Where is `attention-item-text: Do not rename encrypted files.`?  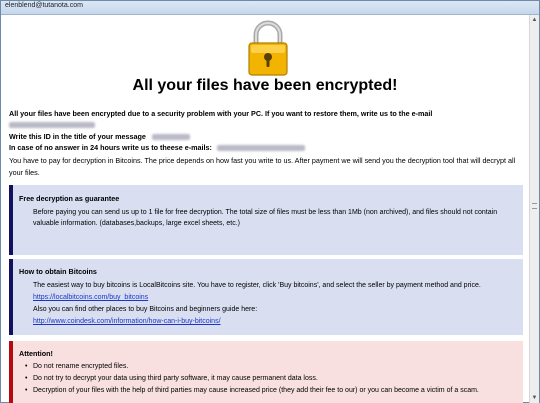
attention-item-text: Do not rename encrypted files. is located at coordinates (81, 366).